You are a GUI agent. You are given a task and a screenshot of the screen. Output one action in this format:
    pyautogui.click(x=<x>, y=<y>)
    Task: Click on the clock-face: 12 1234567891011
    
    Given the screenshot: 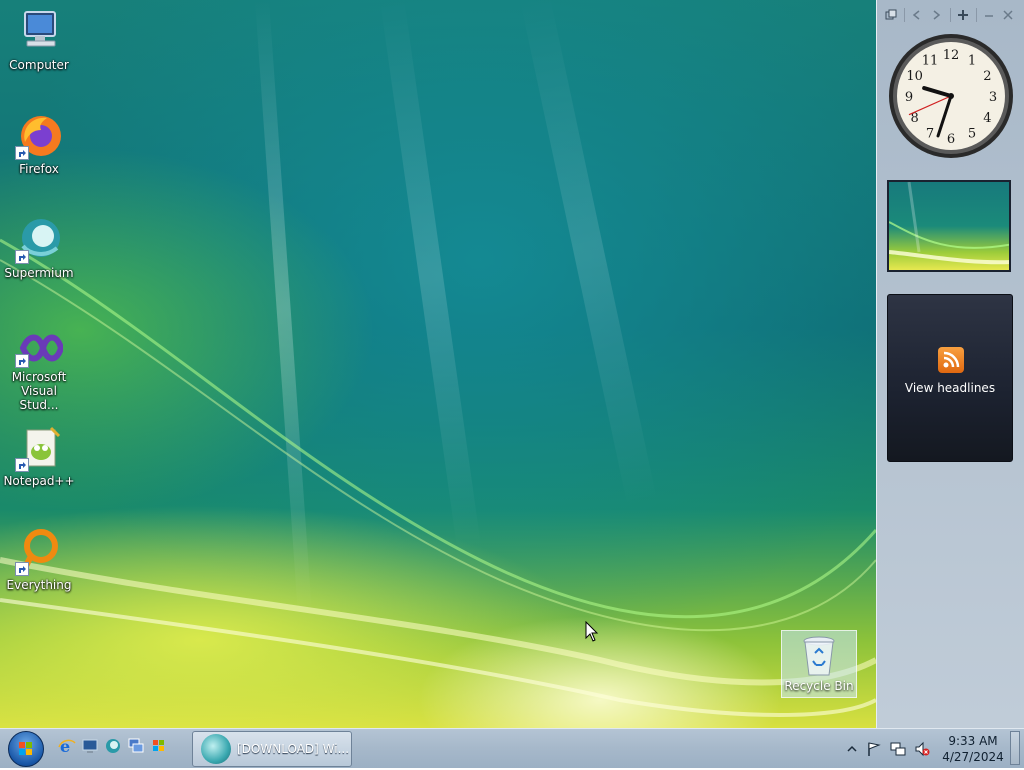 What is the action you would take?
    pyautogui.click(x=951, y=96)
    